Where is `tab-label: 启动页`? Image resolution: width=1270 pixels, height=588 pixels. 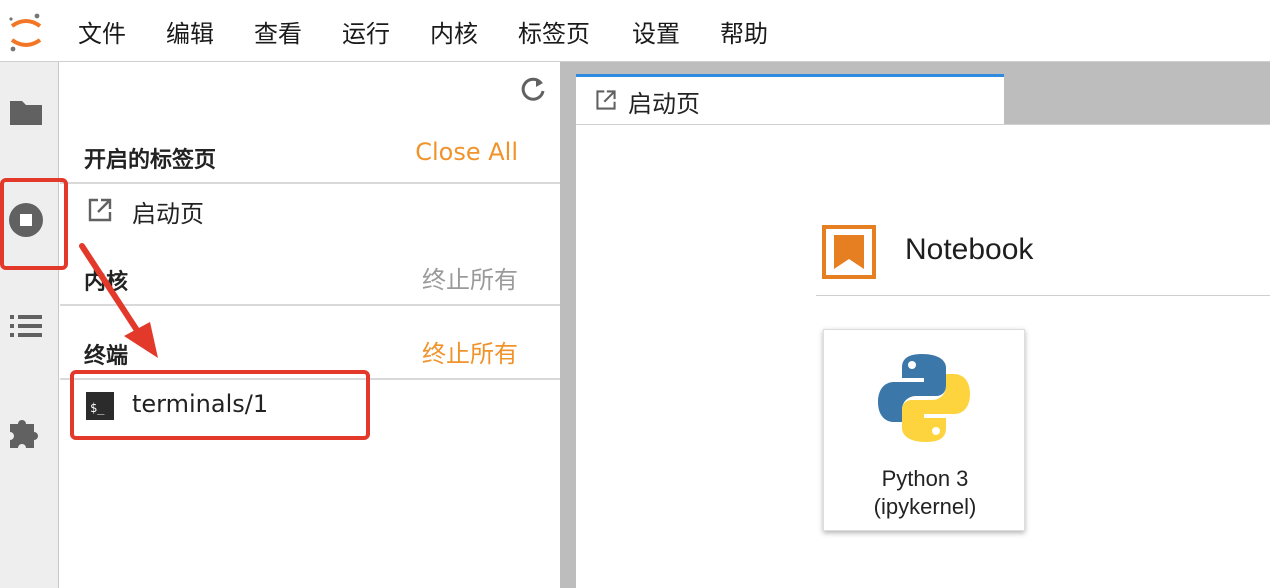 tab-label: 启动页 is located at coordinates (664, 104).